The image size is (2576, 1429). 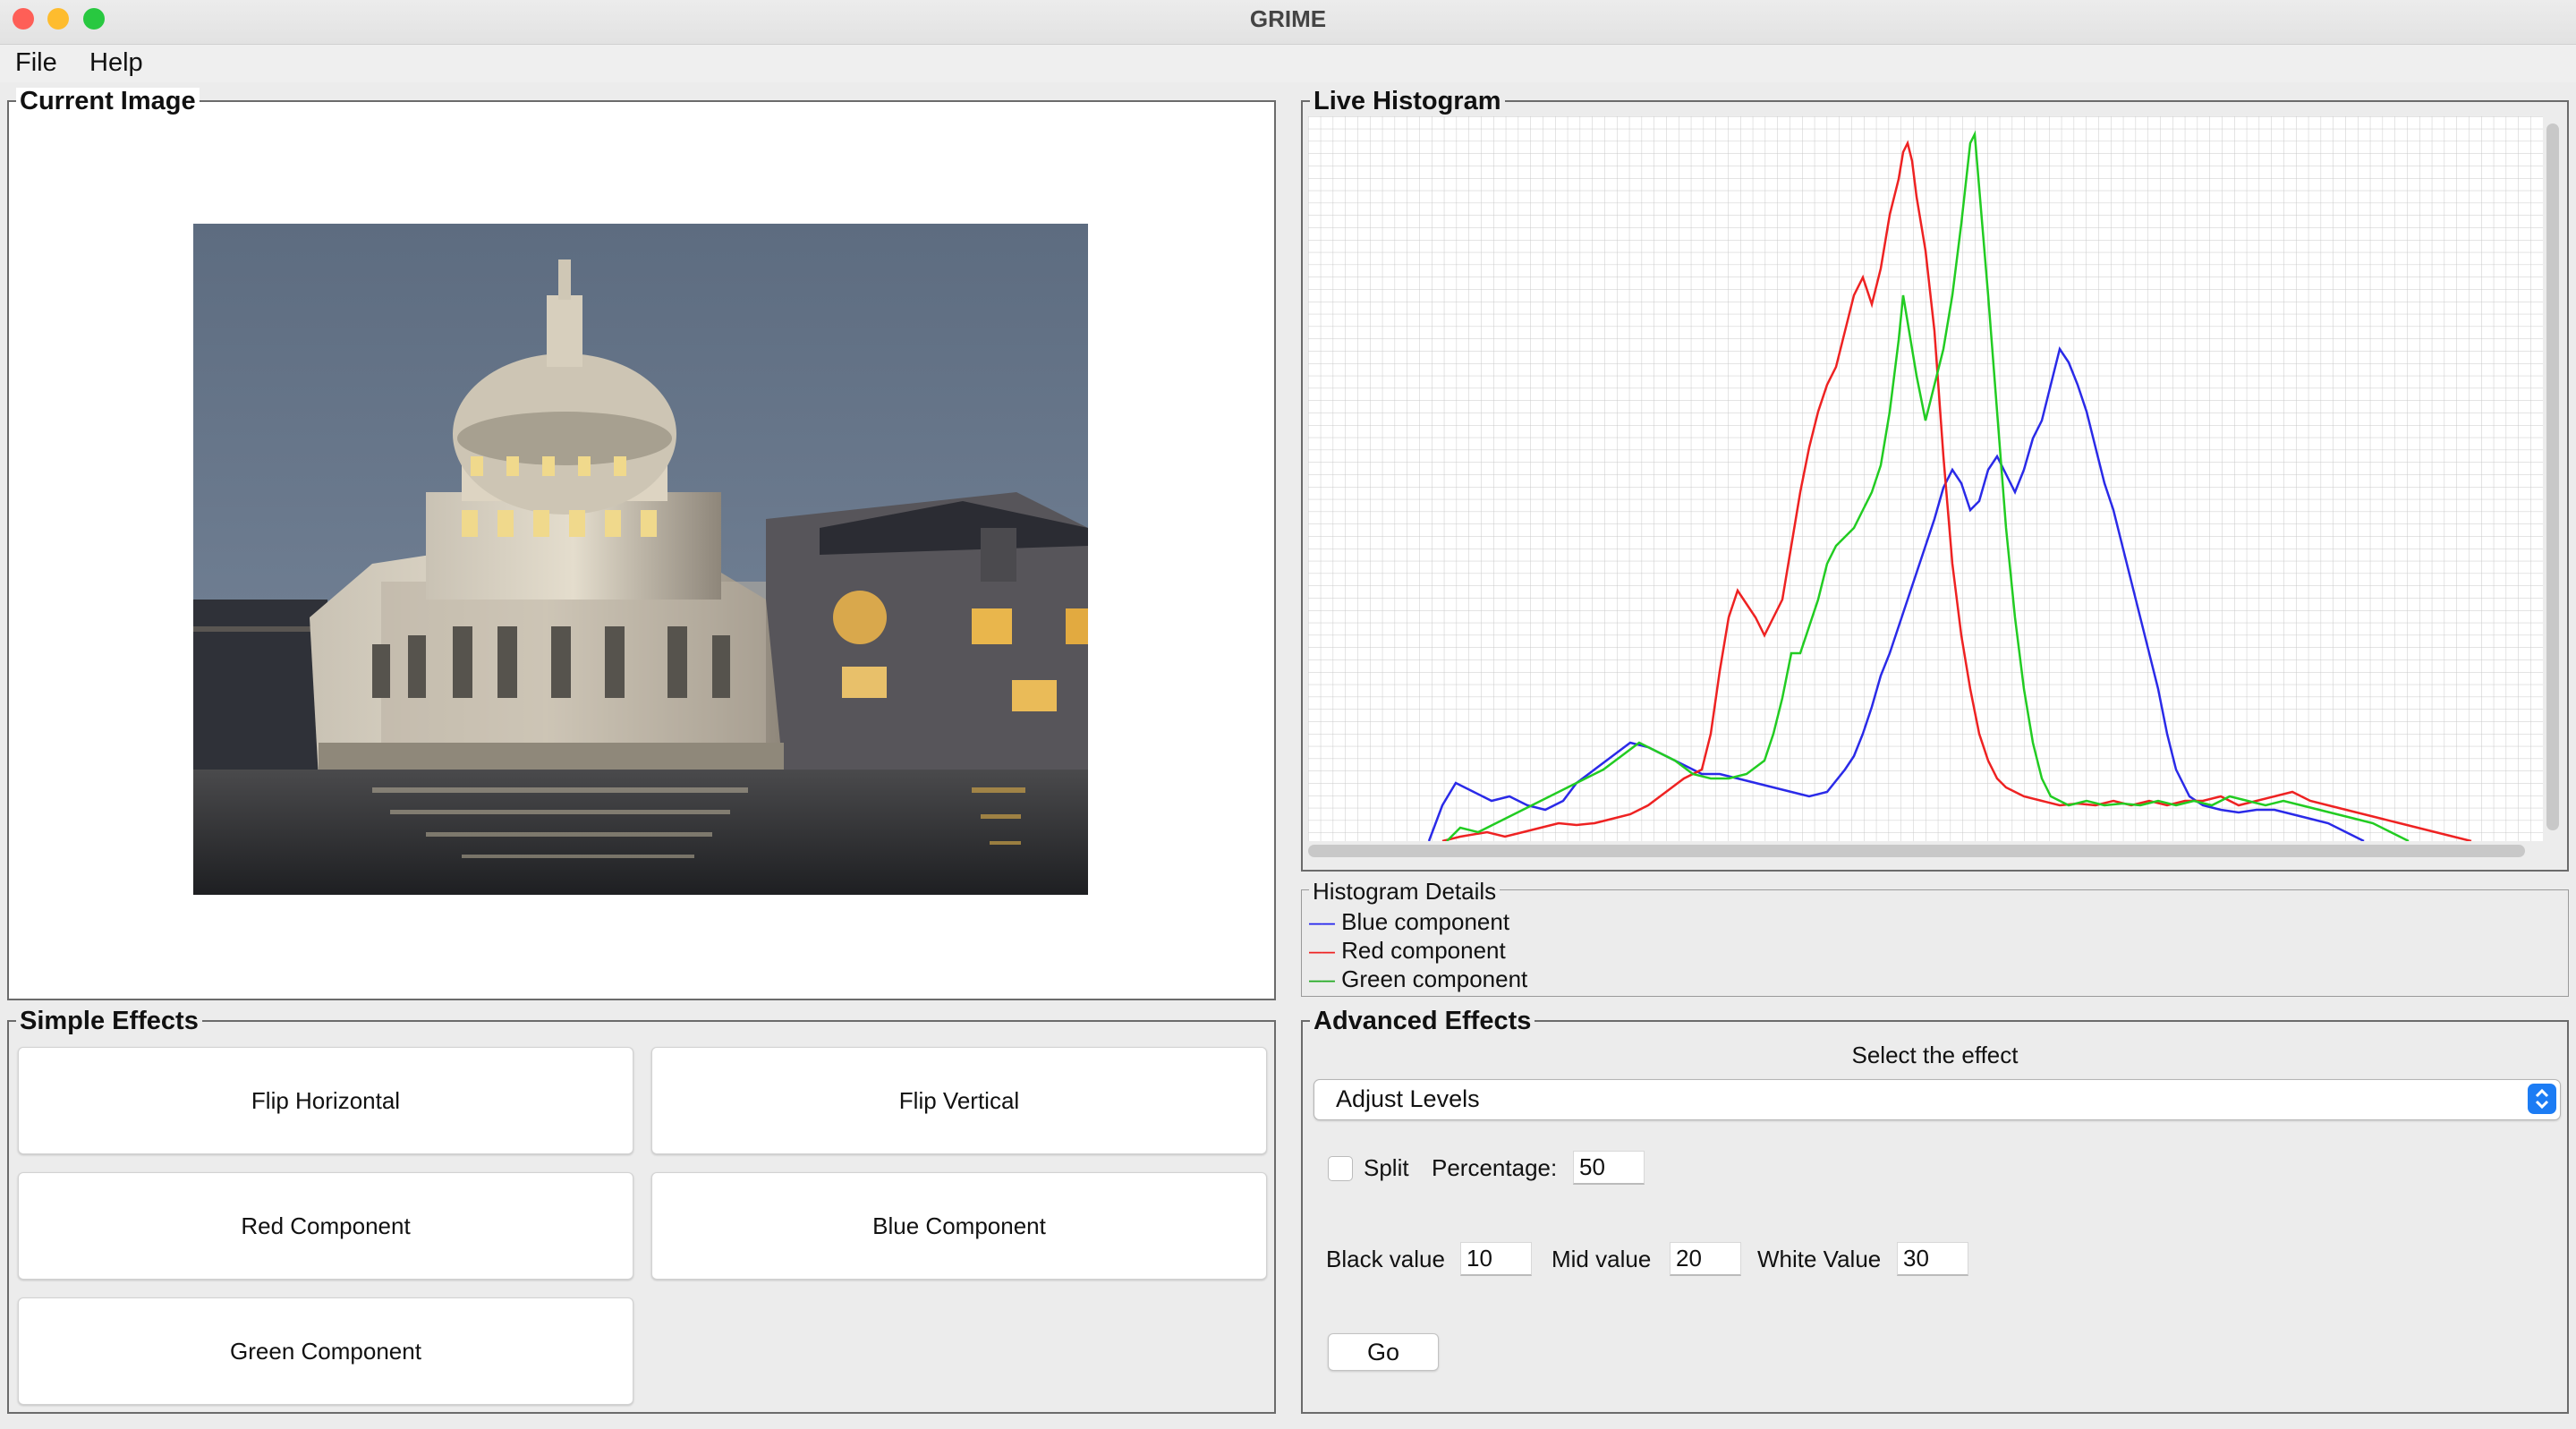 I want to click on green-component-button: Green Component, so click(x=325, y=1351).